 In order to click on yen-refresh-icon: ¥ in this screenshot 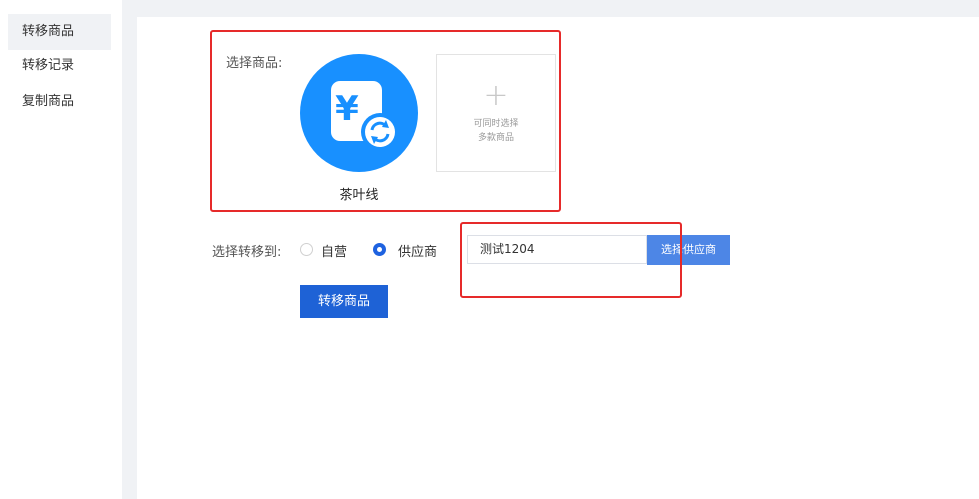, I will do `click(365, 116)`.